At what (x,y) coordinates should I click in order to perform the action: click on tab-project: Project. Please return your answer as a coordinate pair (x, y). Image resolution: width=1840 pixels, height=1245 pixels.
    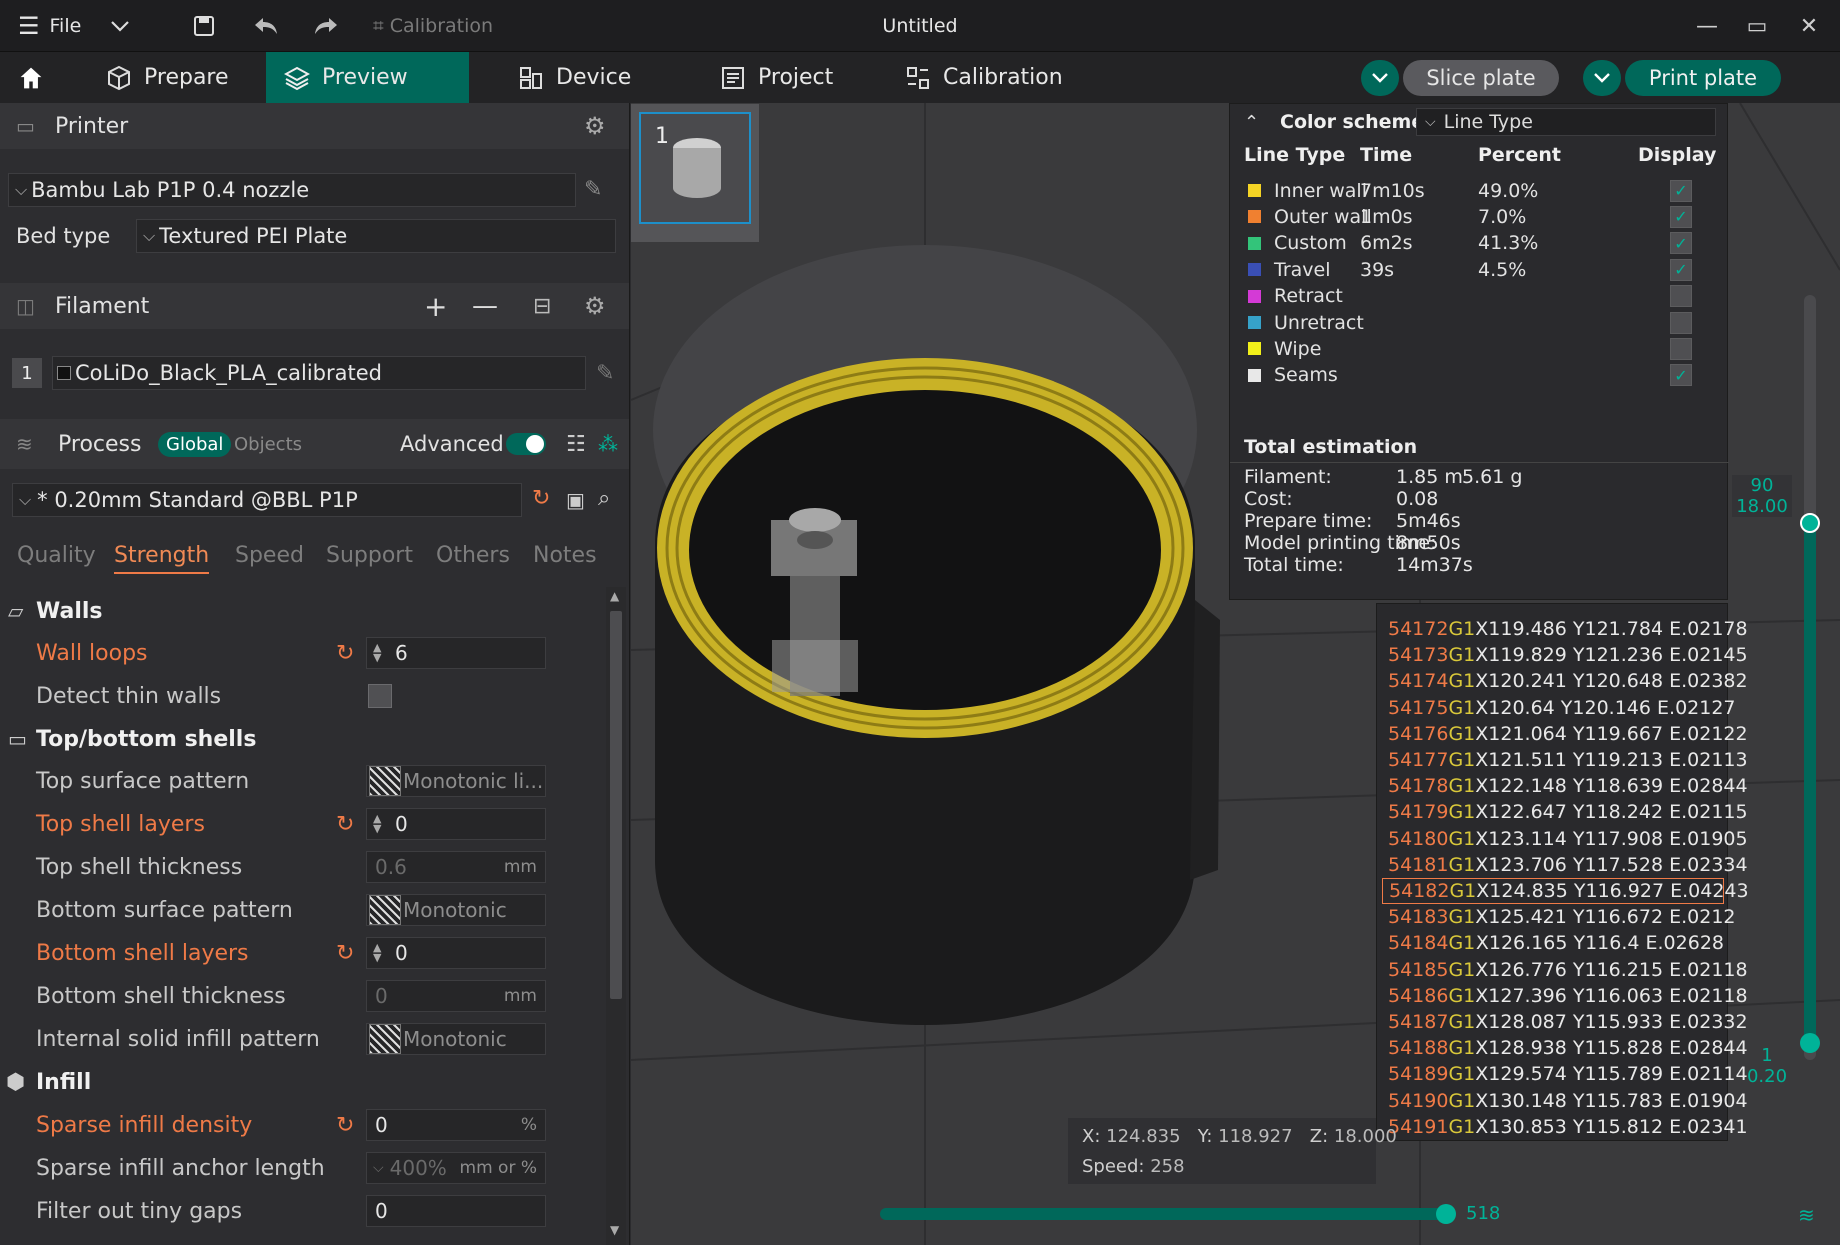
    Looking at the image, I should click on (776, 77).